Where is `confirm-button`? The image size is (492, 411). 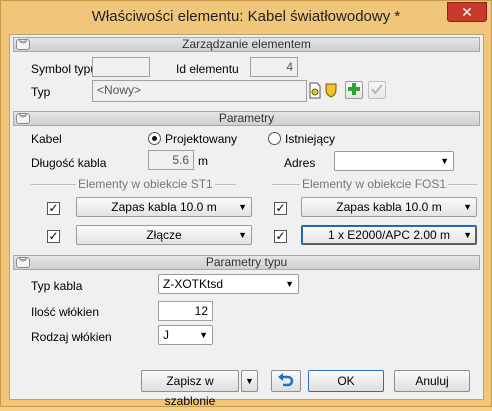 confirm-button is located at coordinates (377, 90).